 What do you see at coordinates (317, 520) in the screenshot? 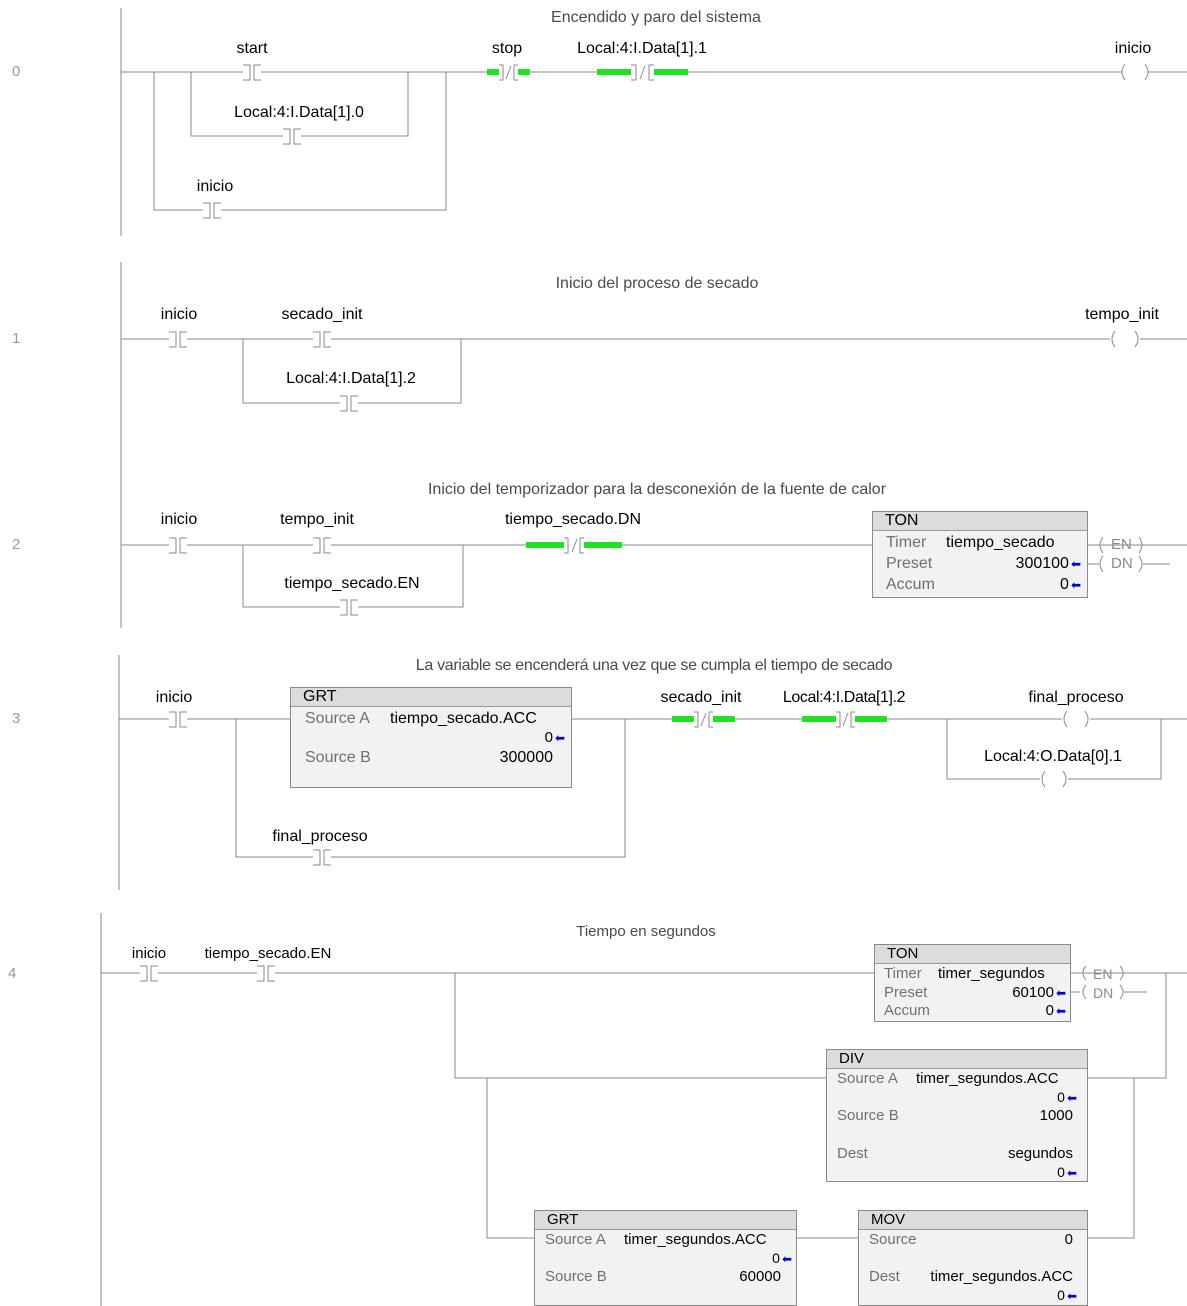
I see `contact-tempo-init: tempo_init` at bounding box center [317, 520].